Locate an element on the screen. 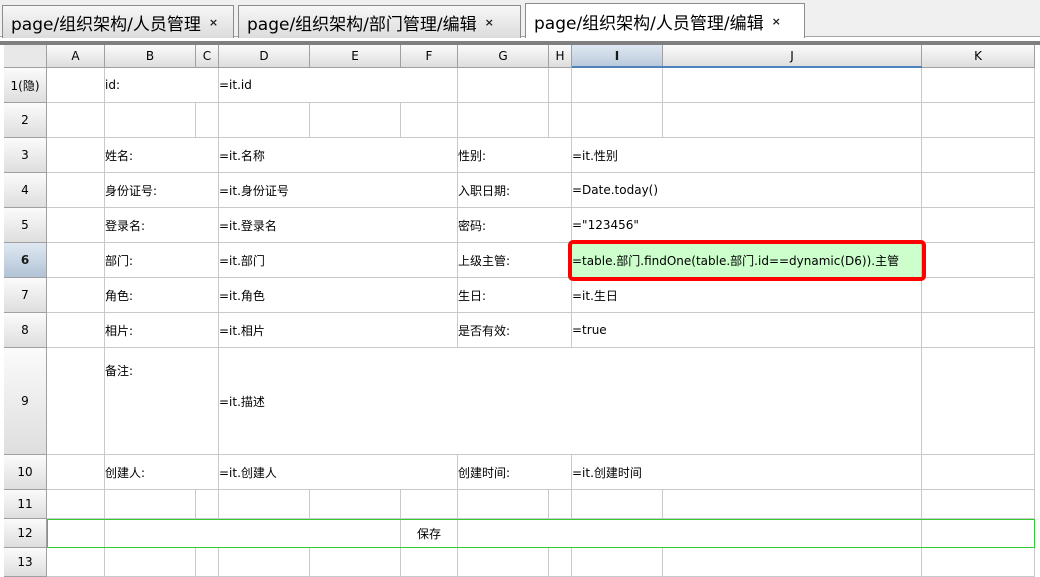 This screenshot has height=577, width=1040. cell-j13 is located at coordinates (792, 562).